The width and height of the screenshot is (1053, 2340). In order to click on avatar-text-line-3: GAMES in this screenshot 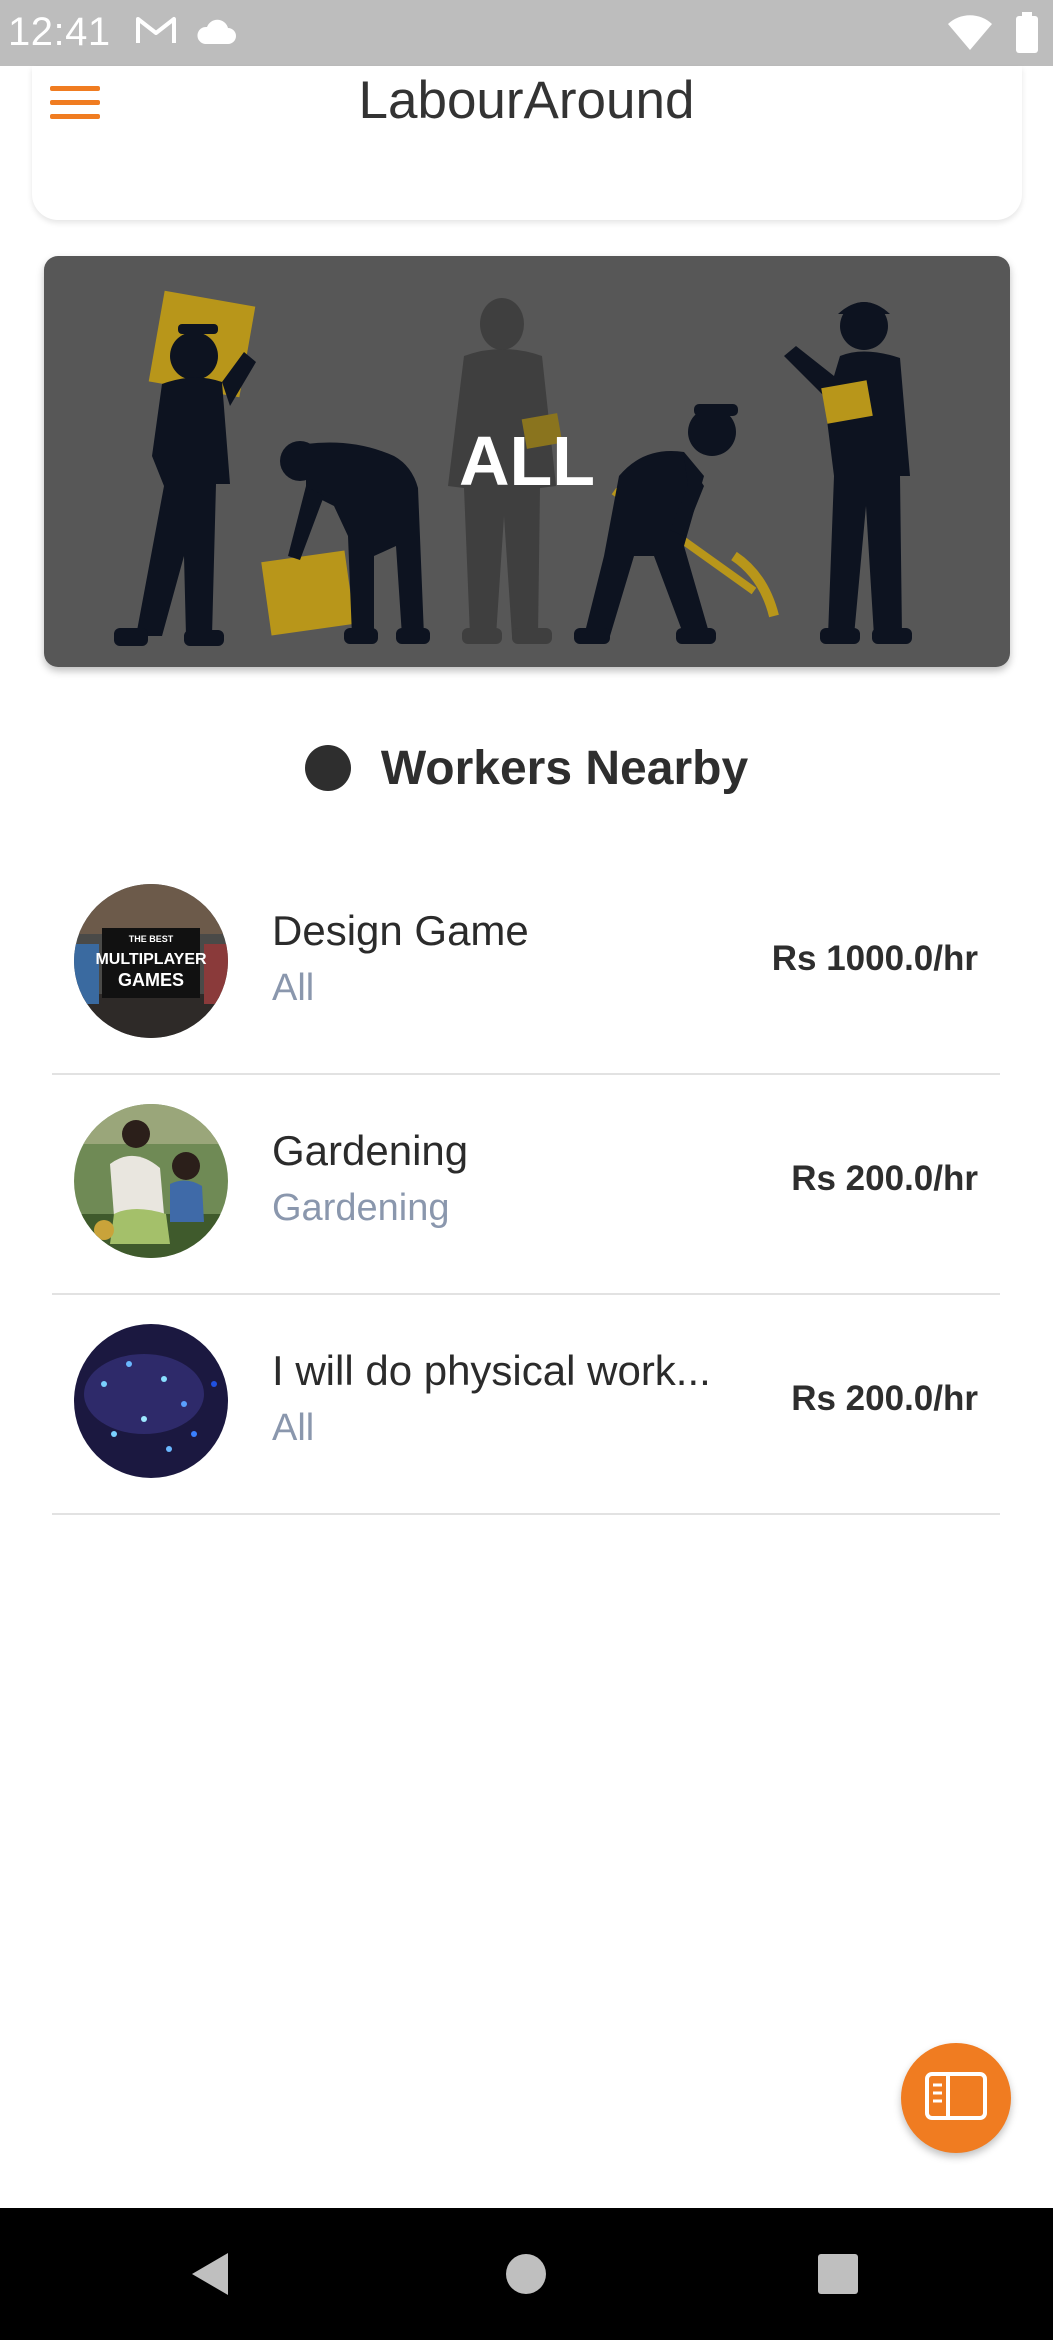, I will do `click(151, 980)`.